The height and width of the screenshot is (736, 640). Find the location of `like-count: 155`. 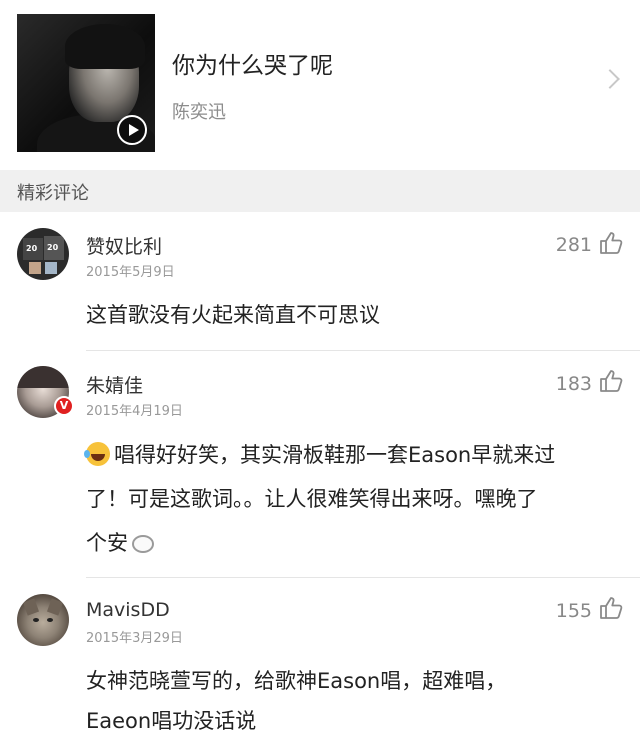

like-count: 155 is located at coordinates (573, 611).